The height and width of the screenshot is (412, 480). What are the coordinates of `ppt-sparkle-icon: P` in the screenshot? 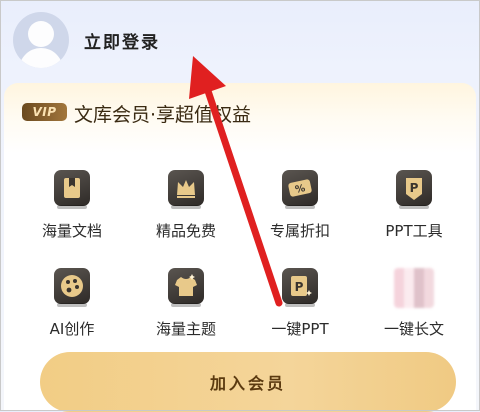 It's located at (300, 287).